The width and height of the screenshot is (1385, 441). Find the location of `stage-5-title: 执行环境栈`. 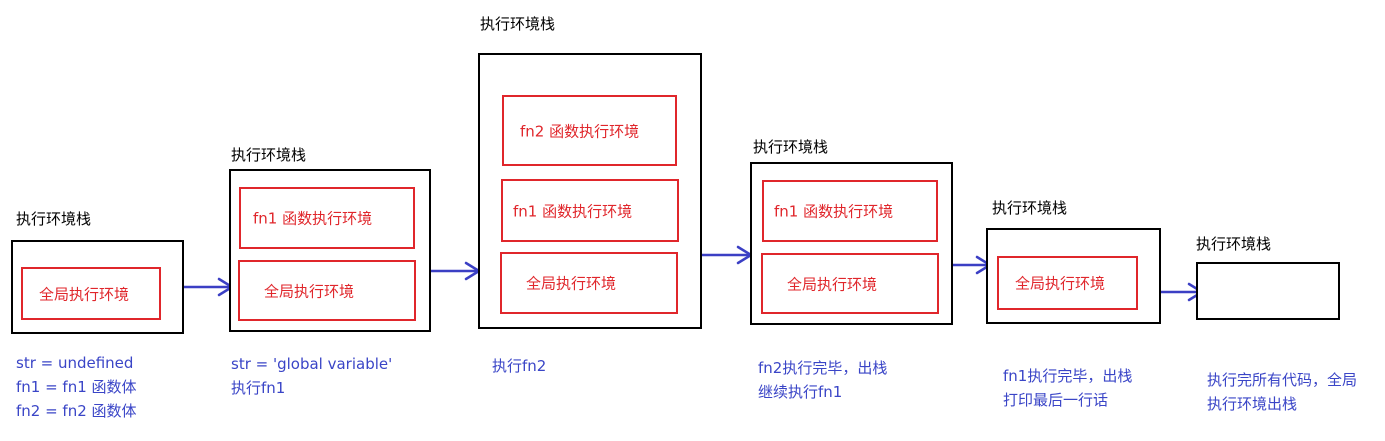

stage-5-title: 执行环境栈 is located at coordinates (1030, 208).